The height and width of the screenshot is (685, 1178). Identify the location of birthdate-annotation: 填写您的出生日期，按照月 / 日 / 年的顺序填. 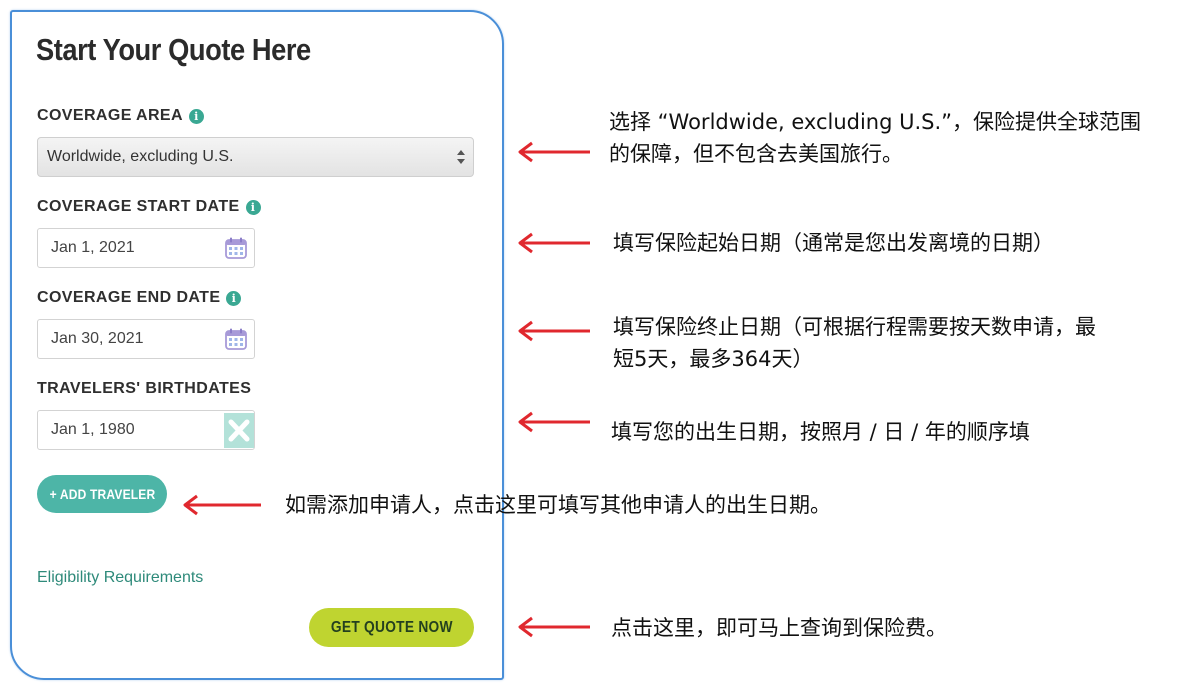
(820, 432).